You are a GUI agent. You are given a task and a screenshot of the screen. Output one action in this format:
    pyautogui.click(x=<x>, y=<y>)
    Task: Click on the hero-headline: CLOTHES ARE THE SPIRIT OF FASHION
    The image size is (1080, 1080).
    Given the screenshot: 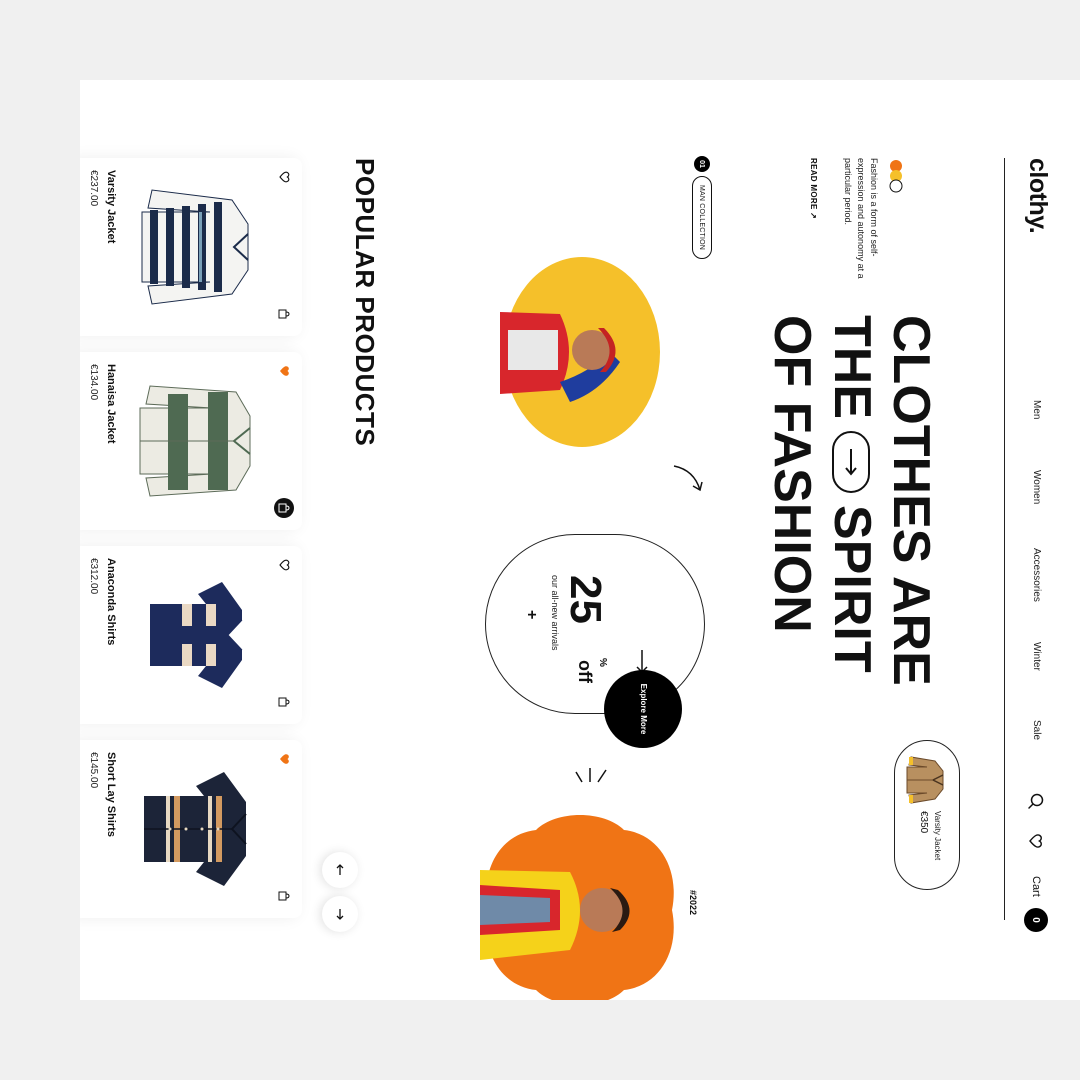 What is the action you would take?
    pyautogui.click(x=851, y=500)
    